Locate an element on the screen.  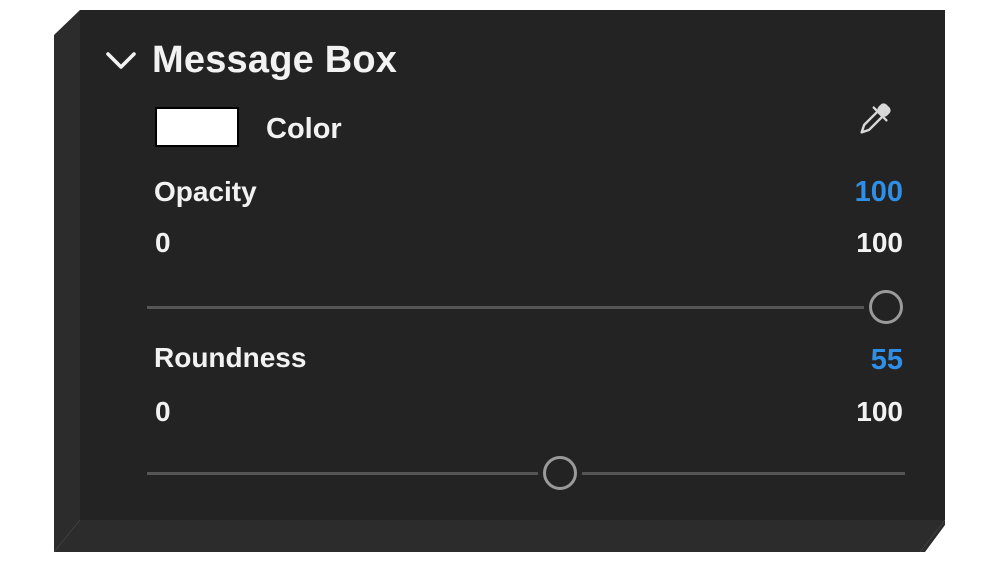
roundness-slider is located at coordinates (526, 473).